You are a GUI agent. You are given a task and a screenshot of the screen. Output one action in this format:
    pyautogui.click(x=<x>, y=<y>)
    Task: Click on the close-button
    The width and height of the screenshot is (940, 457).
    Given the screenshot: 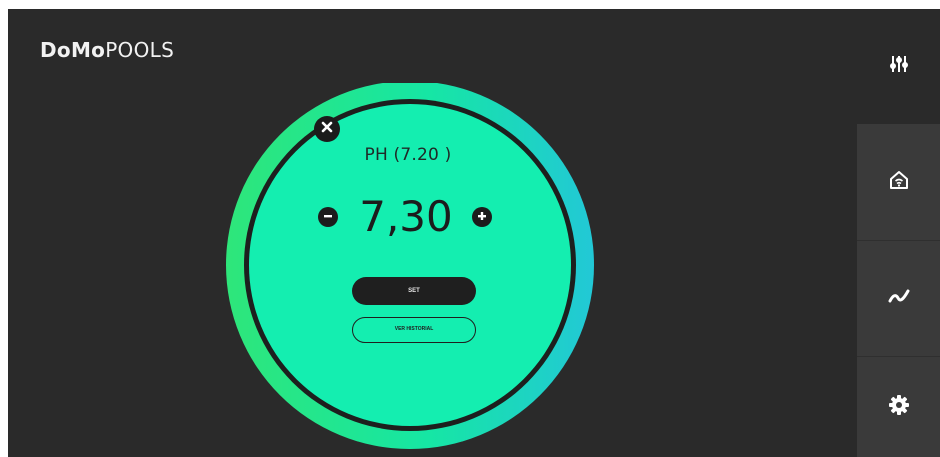 What is the action you would take?
    pyautogui.click(x=327, y=129)
    